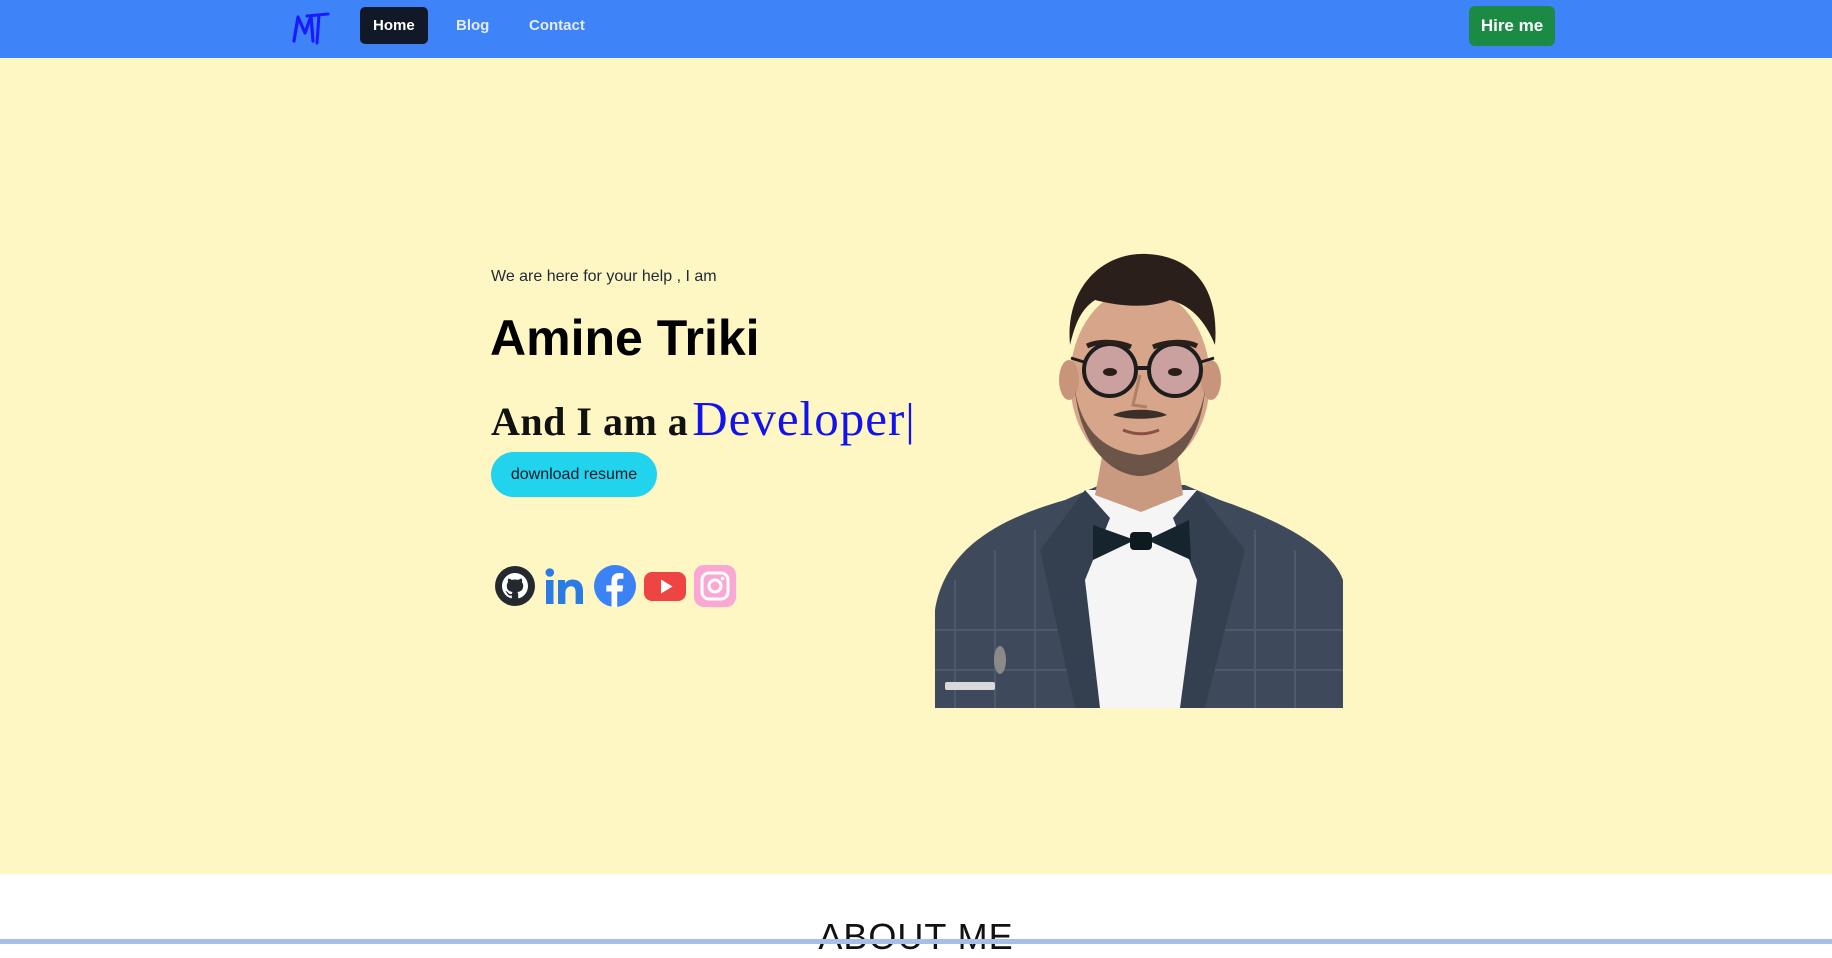 This screenshot has height=958, width=1832. I want to click on role-typed-word: Developer, so click(799, 418).